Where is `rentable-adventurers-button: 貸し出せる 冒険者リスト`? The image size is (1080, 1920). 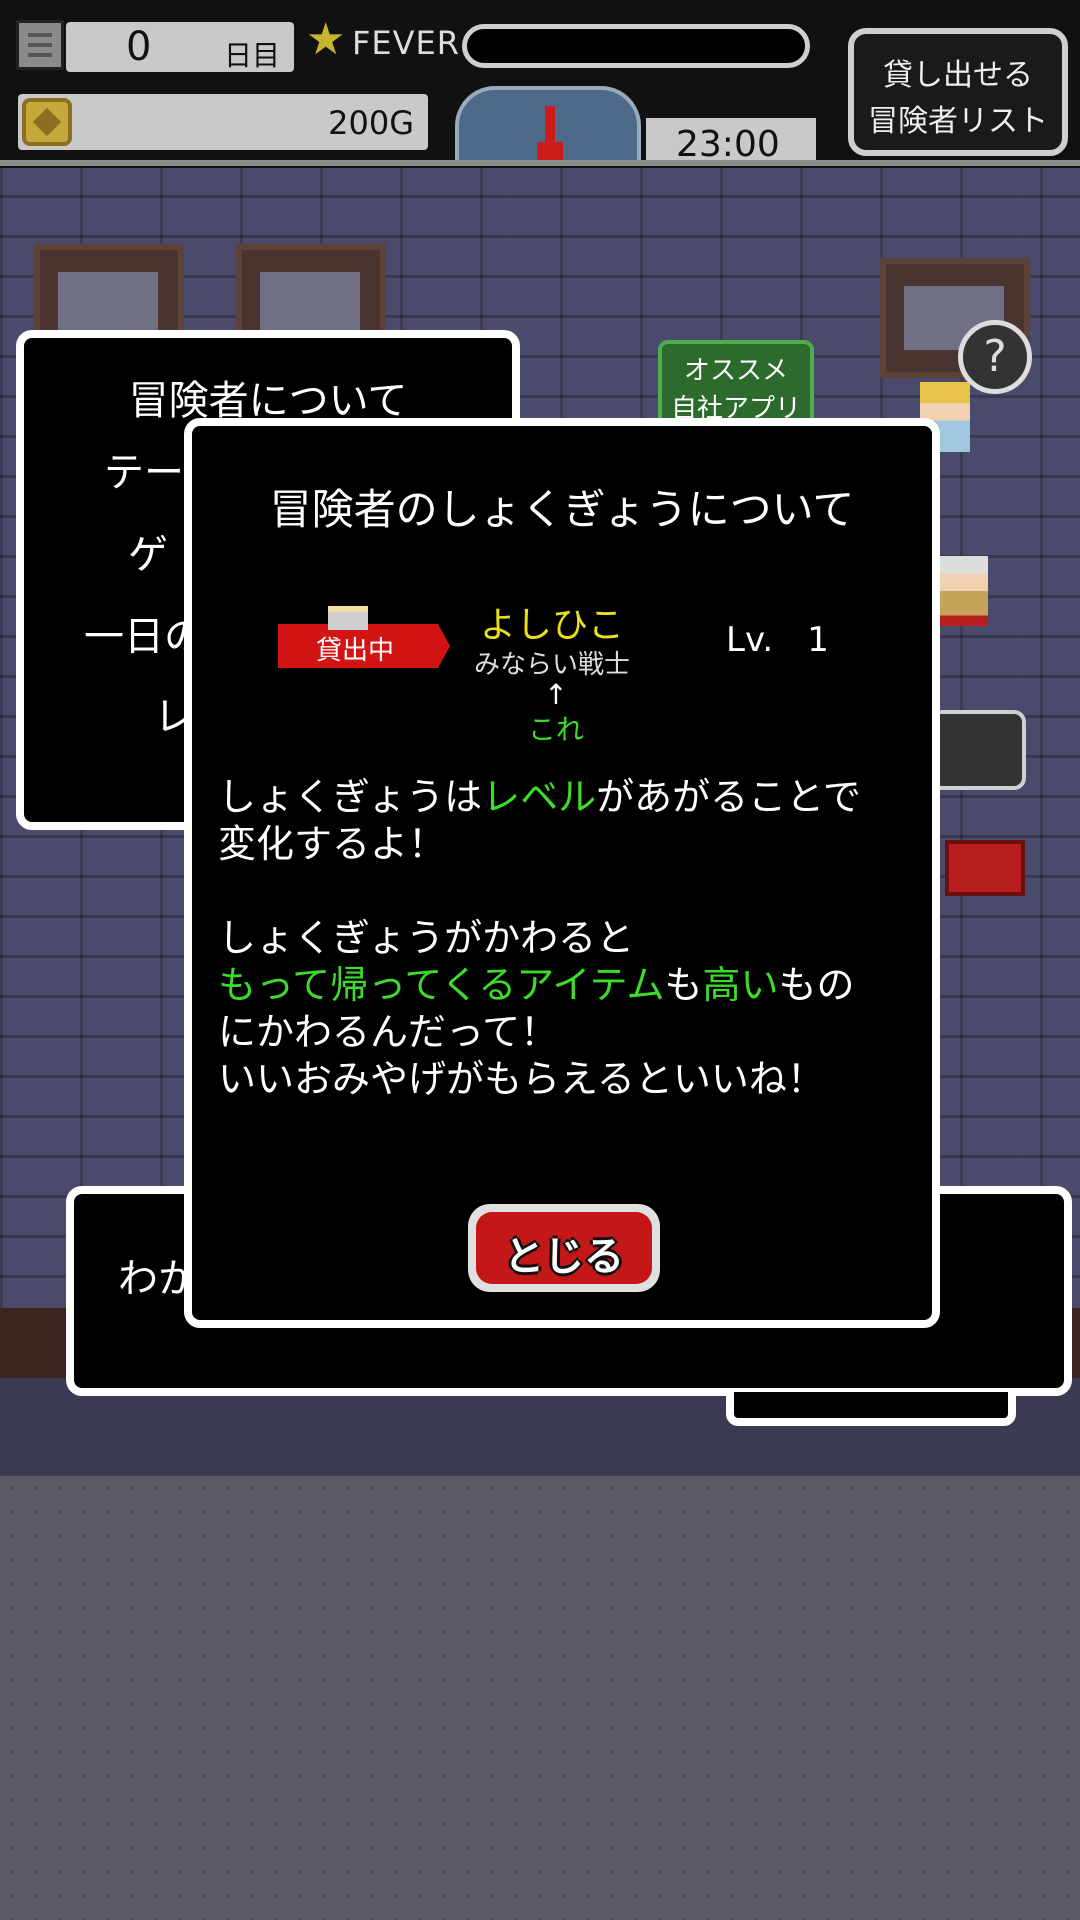 rentable-adventurers-button: 貸し出せる 冒険者リスト is located at coordinates (958, 92).